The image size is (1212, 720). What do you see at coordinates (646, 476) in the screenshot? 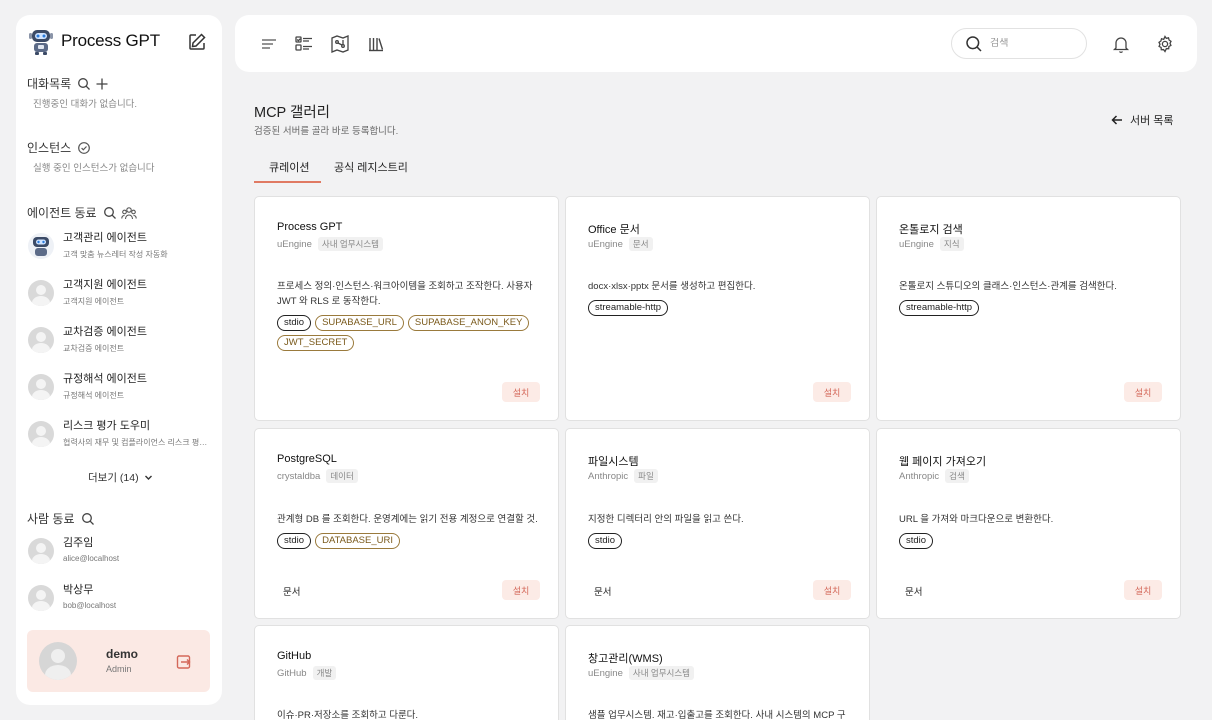
I see `category-badge: 파일` at bounding box center [646, 476].